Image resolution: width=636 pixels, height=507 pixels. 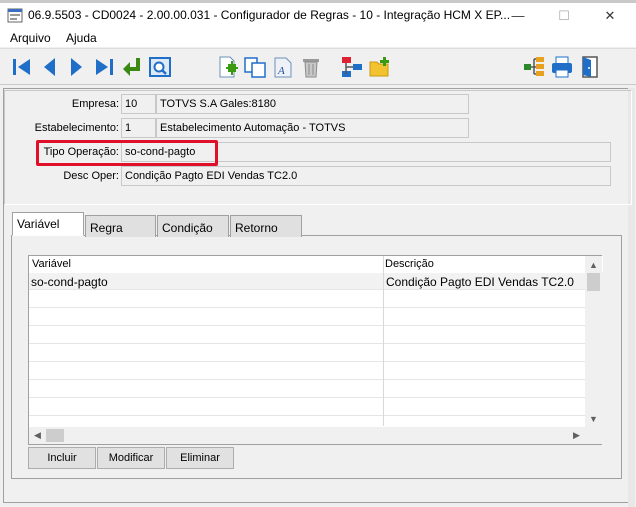 What do you see at coordinates (593, 282) in the screenshot?
I see `scroll-thumb-vertical` at bounding box center [593, 282].